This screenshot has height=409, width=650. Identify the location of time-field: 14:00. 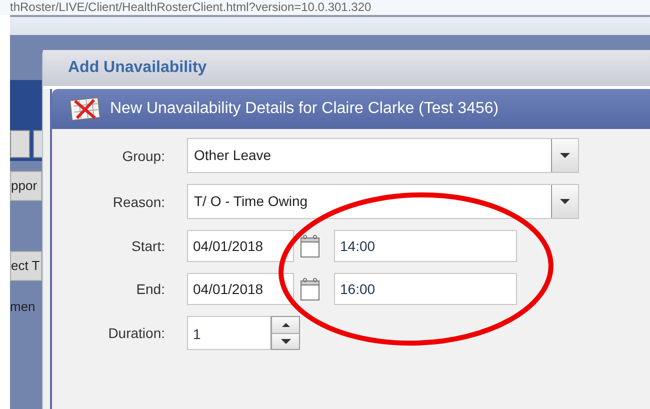
(425, 246).